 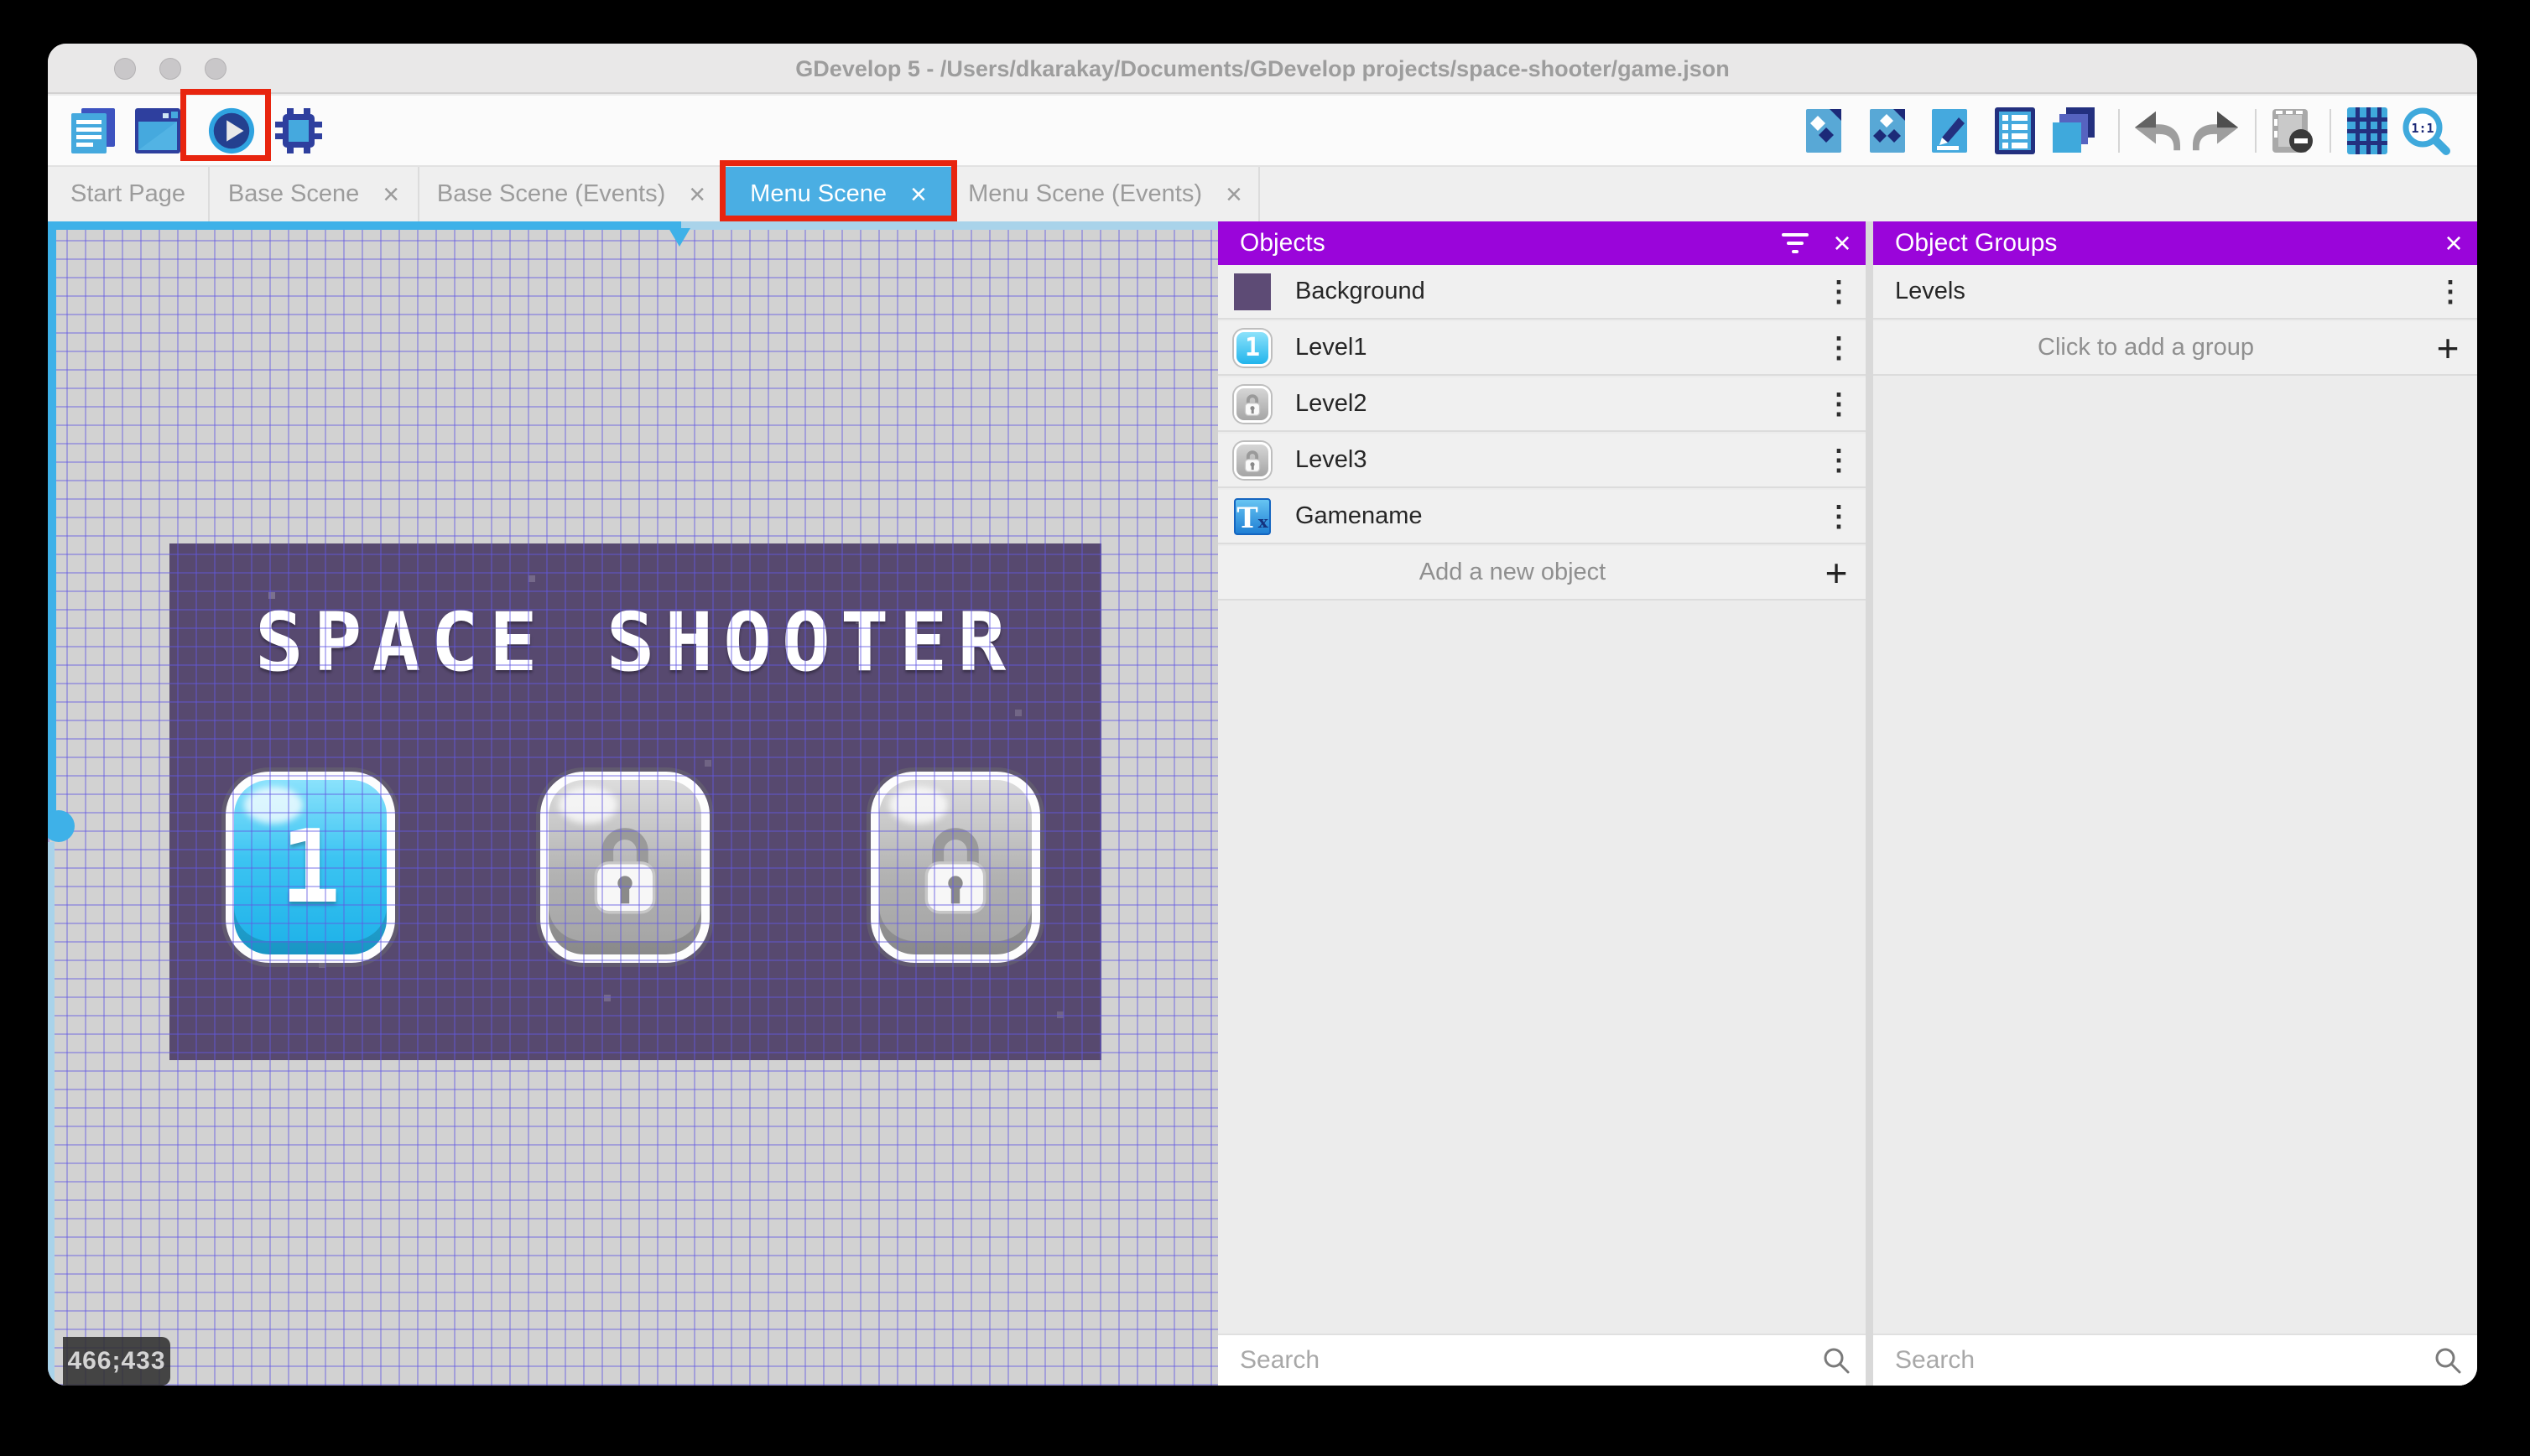 What do you see at coordinates (949, 225) in the screenshot?
I see `horizontal-scrollbar-track` at bounding box center [949, 225].